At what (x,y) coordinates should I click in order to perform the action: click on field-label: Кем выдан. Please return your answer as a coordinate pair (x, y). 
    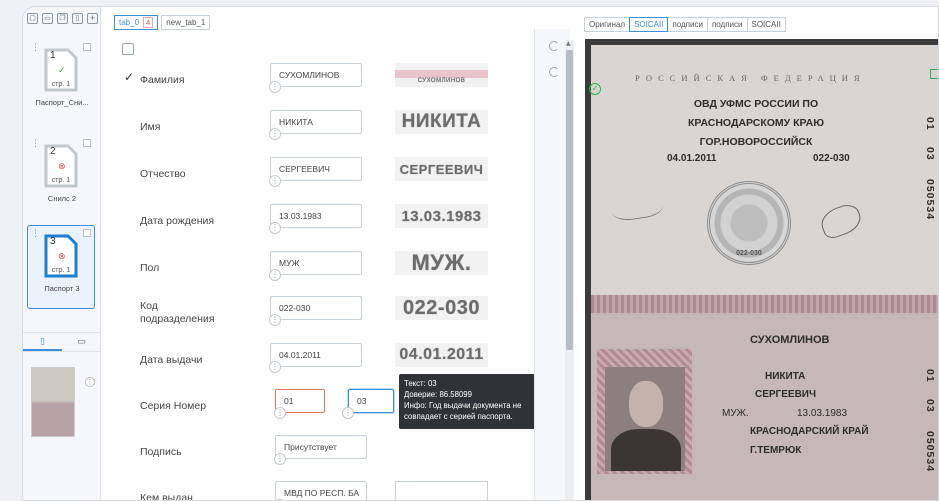
    Looking at the image, I should click on (166, 496).